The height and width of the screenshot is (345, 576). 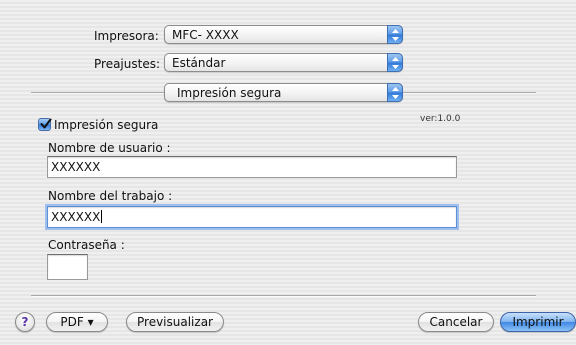 What do you see at coordinates (440, 119) in the screenshot?
I see `version-label: ver:1.0.0` at bounding box center [440, 119].